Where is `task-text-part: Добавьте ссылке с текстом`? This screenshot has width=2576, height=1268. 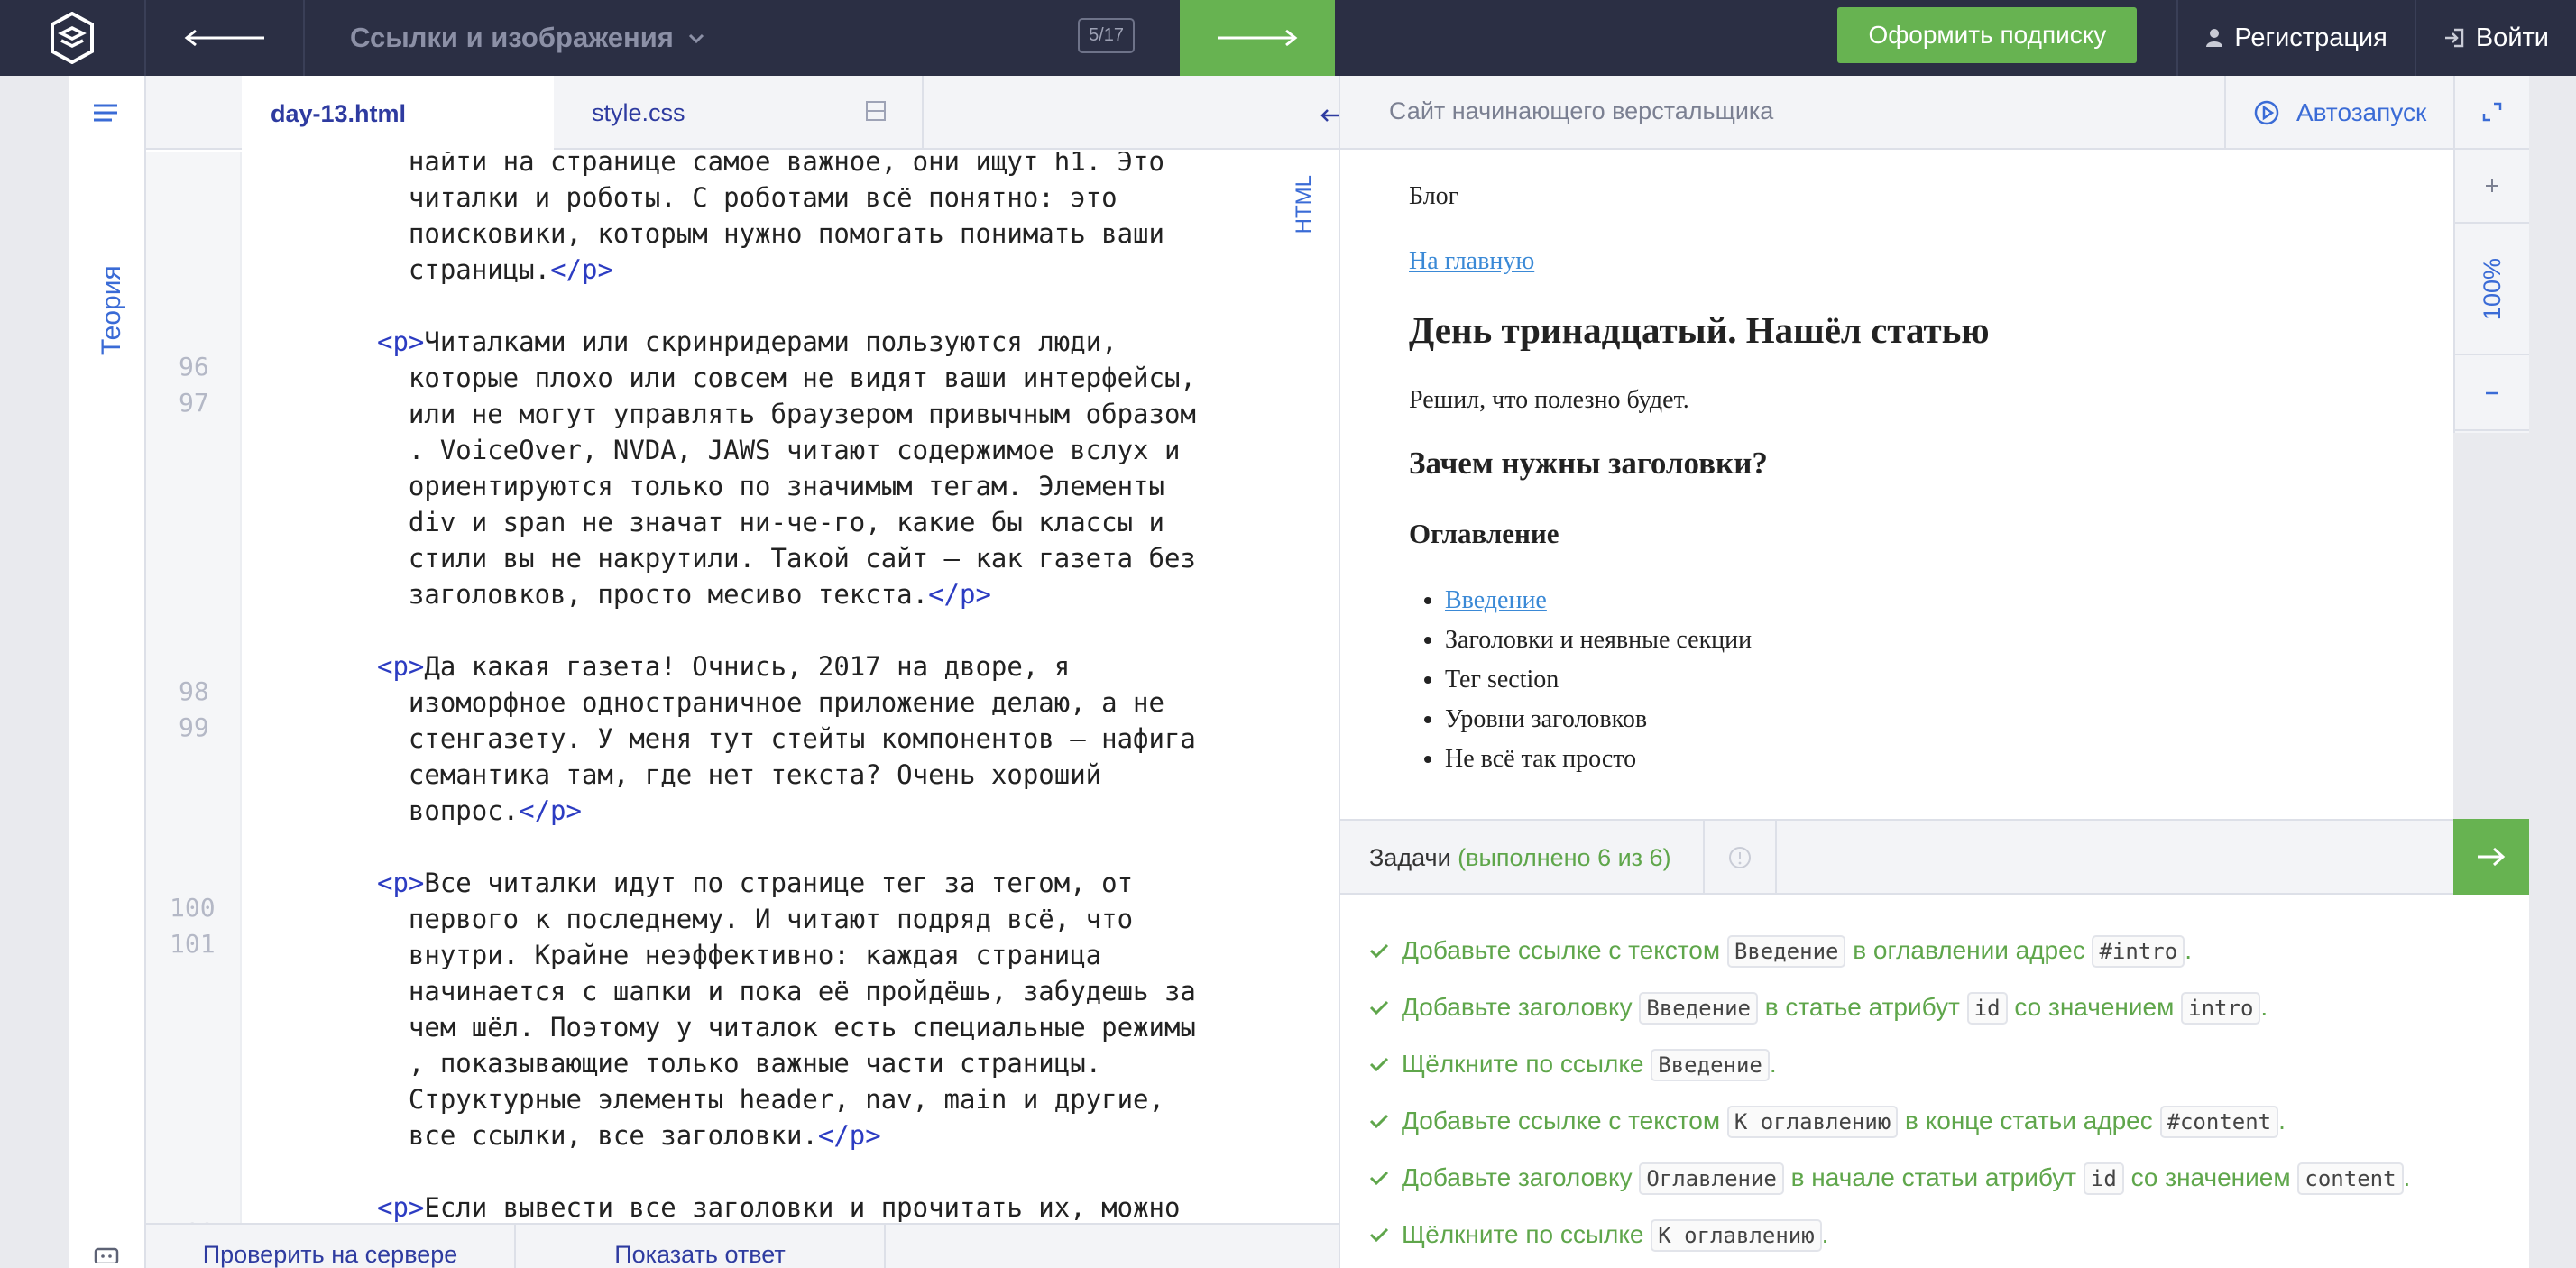 task-text-part: Добавьте ссылке с текстом is located at coordinates (1564, 950).